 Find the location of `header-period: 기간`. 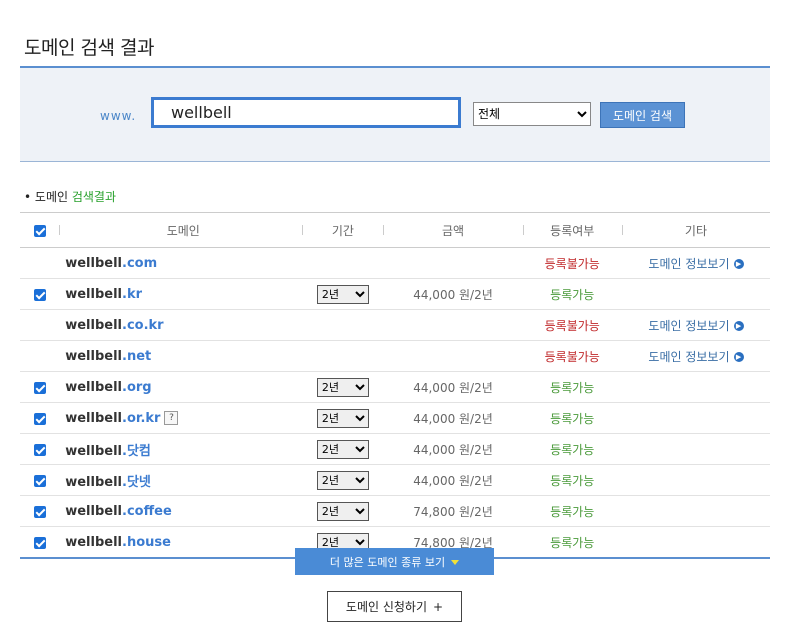

header-period: 기간 is located at coordinates (343, 230).